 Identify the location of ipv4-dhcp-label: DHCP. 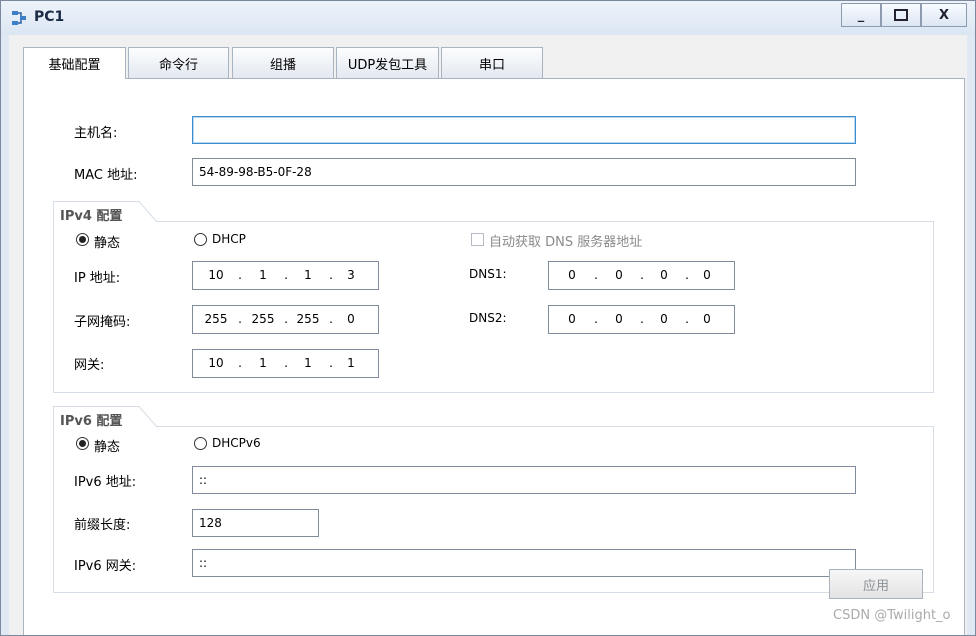
(229, 239).